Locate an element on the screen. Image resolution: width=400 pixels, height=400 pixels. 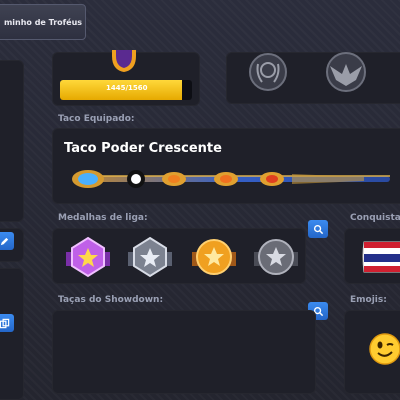
copy-button is located at coordinates (7, 323).